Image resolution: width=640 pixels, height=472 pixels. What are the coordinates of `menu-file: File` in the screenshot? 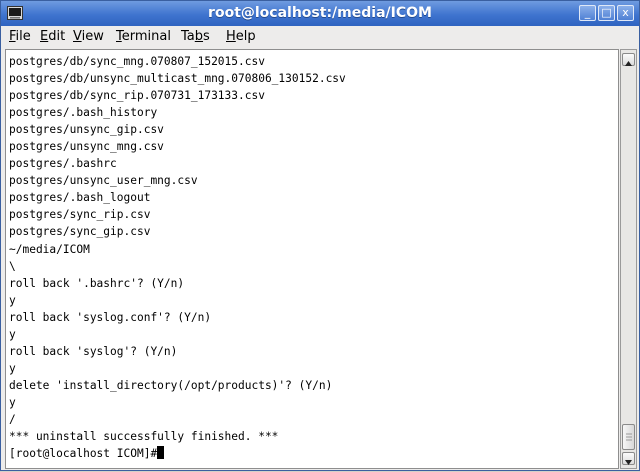 It's located at (20, 36).